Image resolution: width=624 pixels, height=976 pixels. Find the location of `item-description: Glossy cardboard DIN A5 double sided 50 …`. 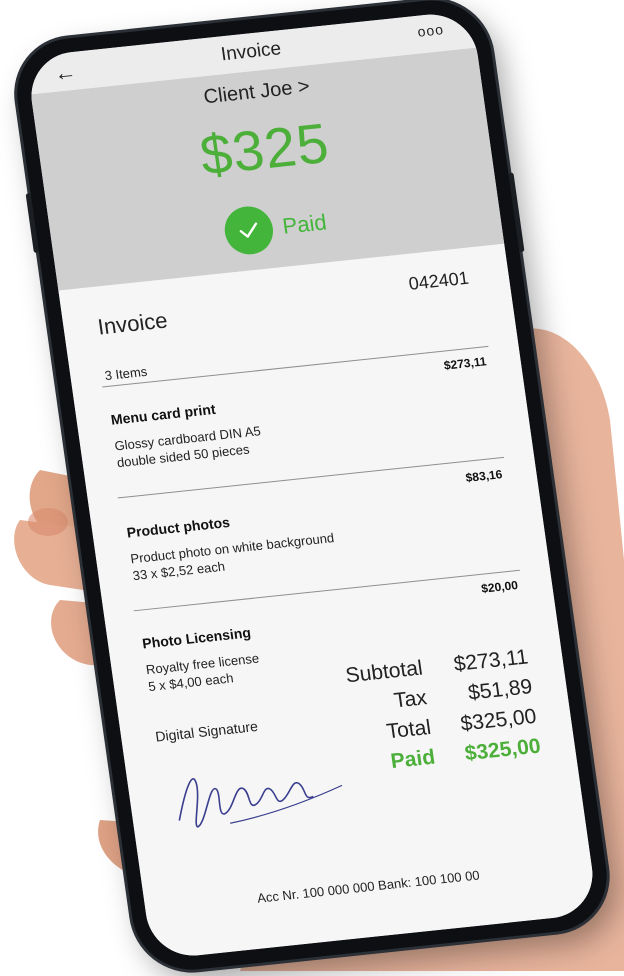

item-description: Glossy cardboard DIN A5 double sided 50 … is located at coordinates (188, 446).